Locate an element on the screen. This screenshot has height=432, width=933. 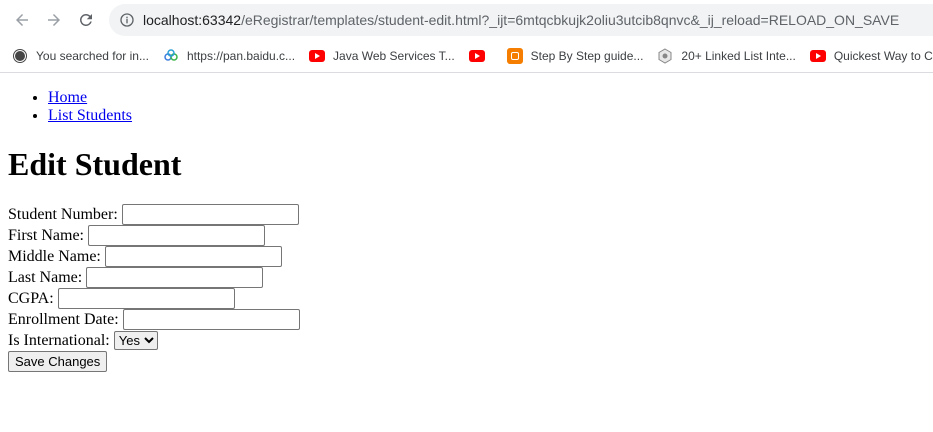
wordpress-icon is located at coordinates (20, 56).